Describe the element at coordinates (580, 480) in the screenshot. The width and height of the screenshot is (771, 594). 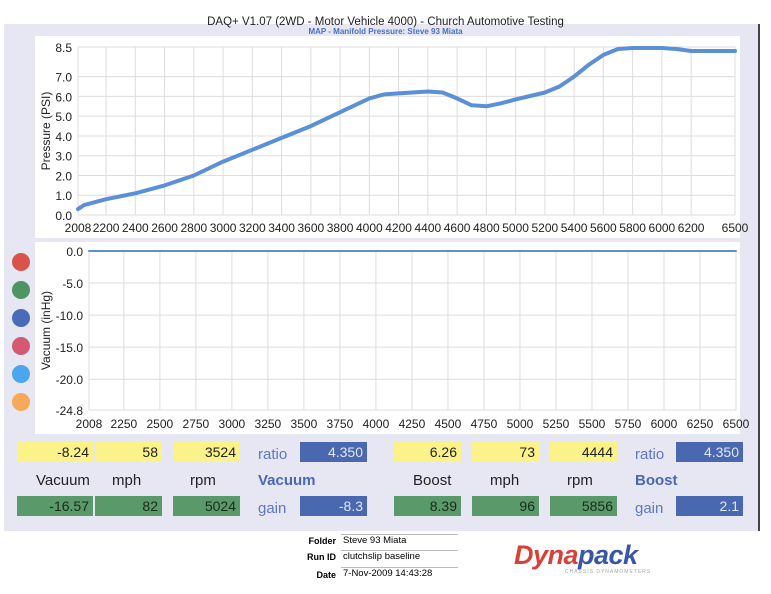
I see `boost-rpm-label: rpm` at that location.